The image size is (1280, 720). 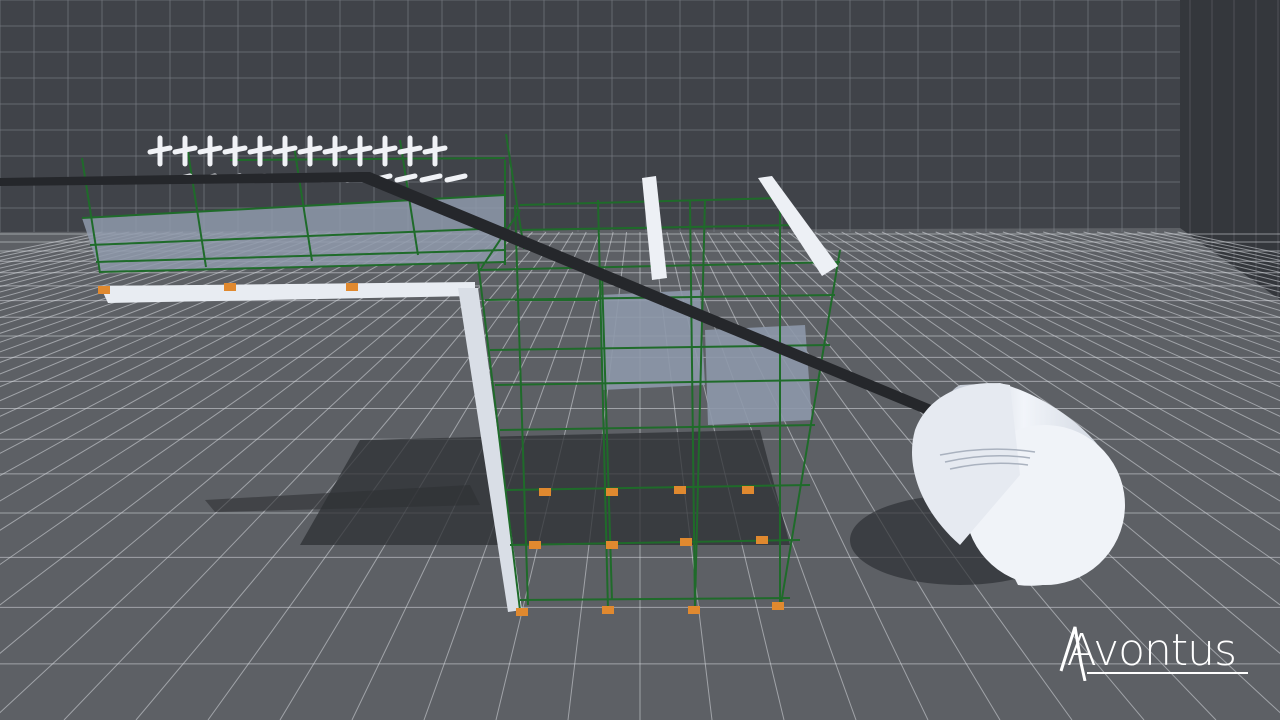 What do you see at coordinates (1073, 653) in the screenshot?
I see `logo-mark-icon` at bounding box center [1073, 653].